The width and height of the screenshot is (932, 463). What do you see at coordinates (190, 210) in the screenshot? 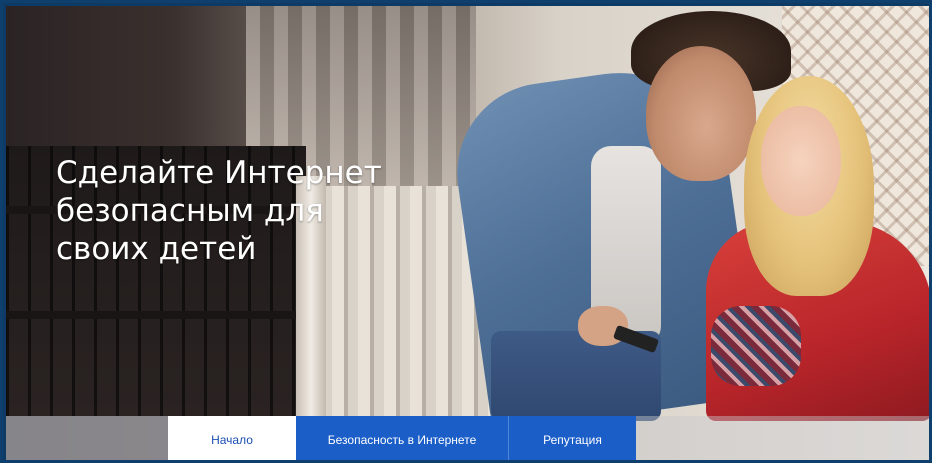
I see `headline-line: безопасным для` at bounding box center [190, 210].